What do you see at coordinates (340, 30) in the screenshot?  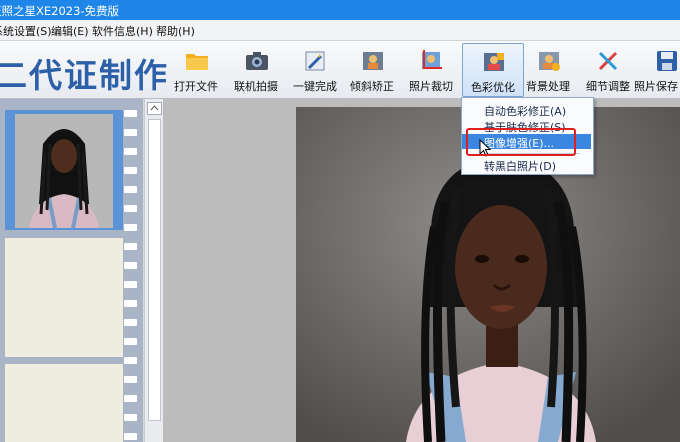 I see `menu-bar: 系统设置(S) 编辑(E) 软件信息(H) 帮助(H)` at bounding box center [340, 30].